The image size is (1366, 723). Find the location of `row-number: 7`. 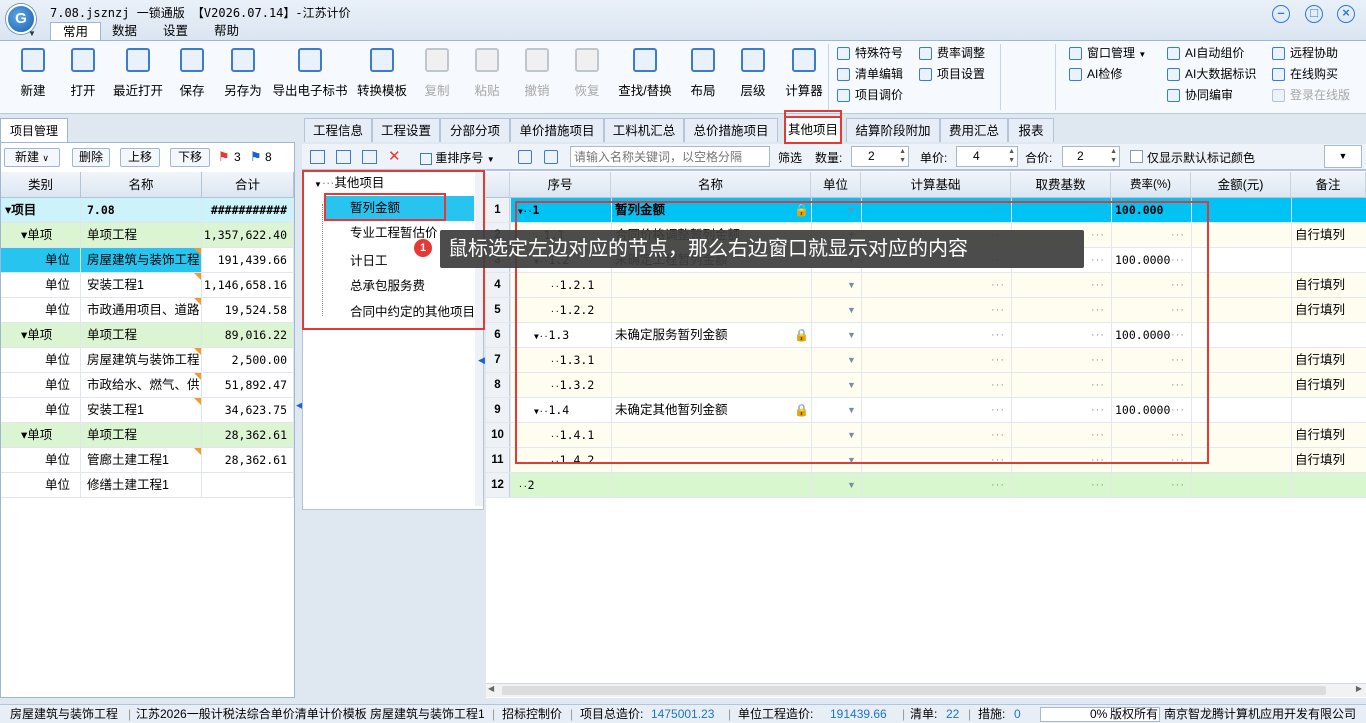

row-number: 7 is located at coordinates (498, 360).